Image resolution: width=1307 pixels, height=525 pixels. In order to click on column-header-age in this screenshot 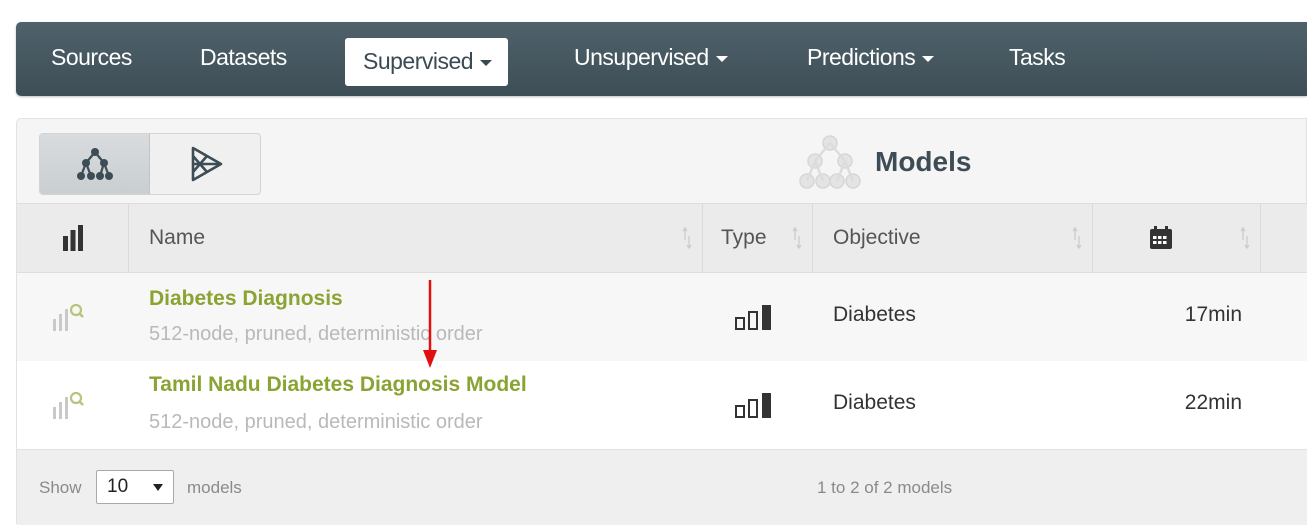, I will do `click(1177, 238)`.